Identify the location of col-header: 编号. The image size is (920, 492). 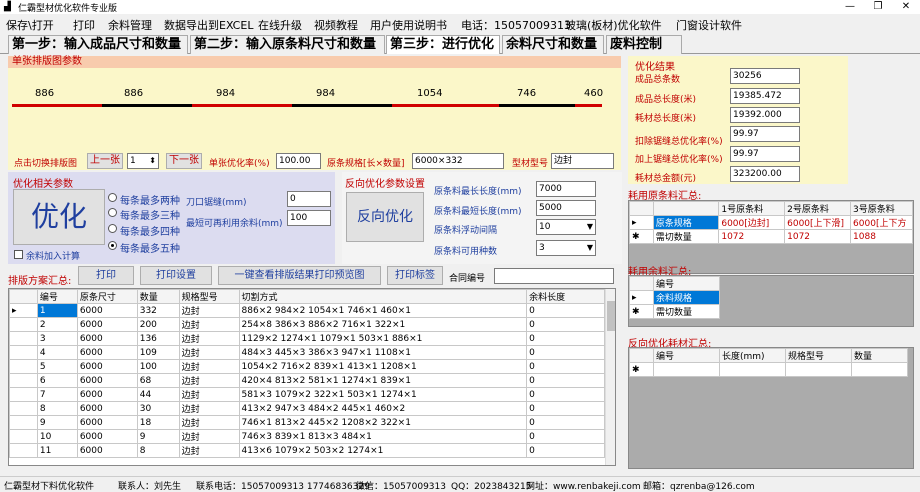
(686, 355).